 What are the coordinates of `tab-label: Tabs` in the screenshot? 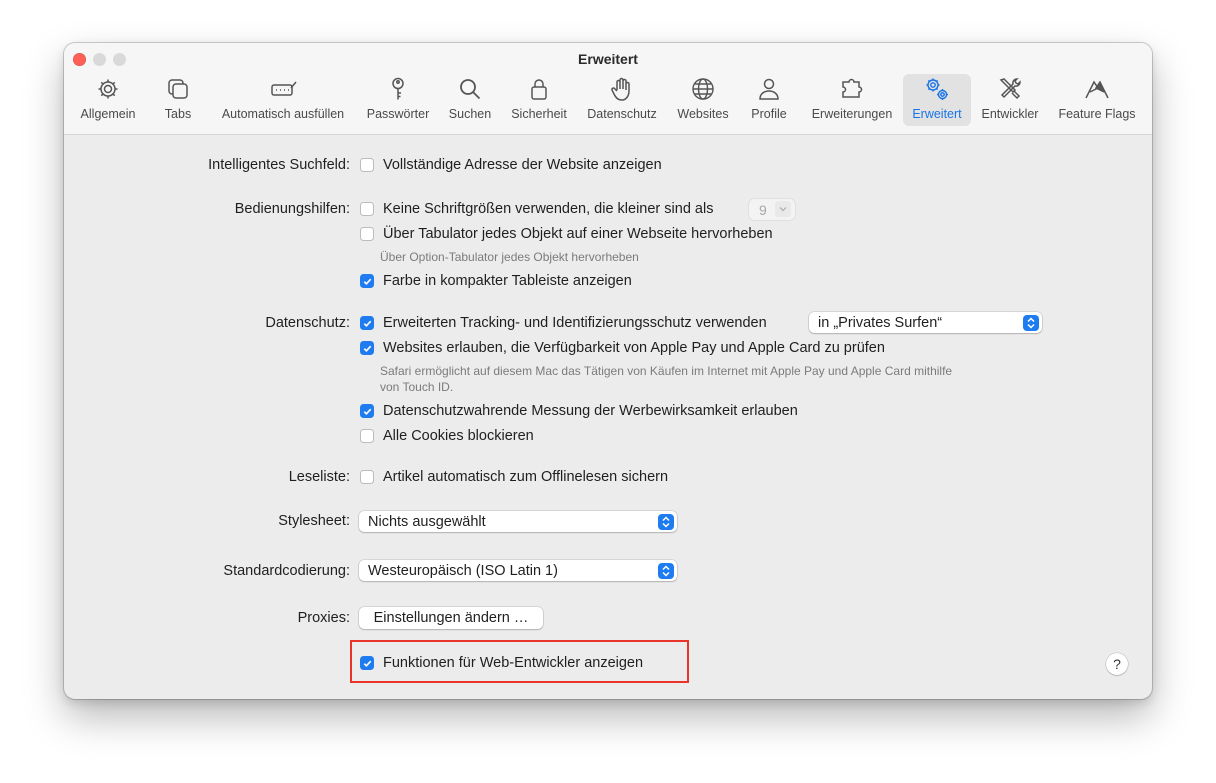 It's located at (178, 114).